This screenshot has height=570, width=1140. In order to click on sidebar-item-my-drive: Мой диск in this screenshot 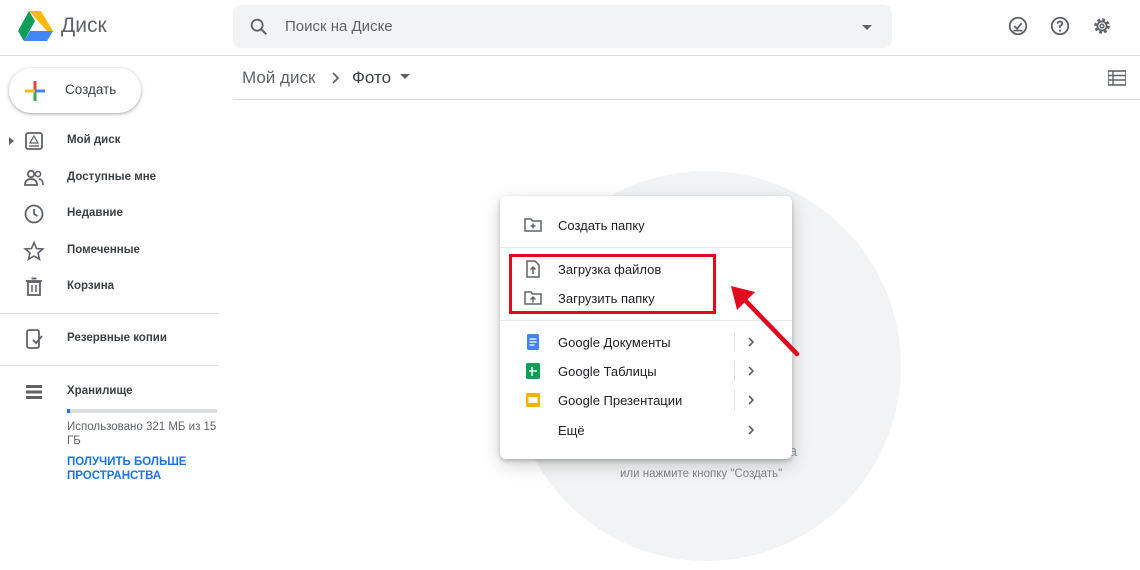, I will do `click(109, 141)`.